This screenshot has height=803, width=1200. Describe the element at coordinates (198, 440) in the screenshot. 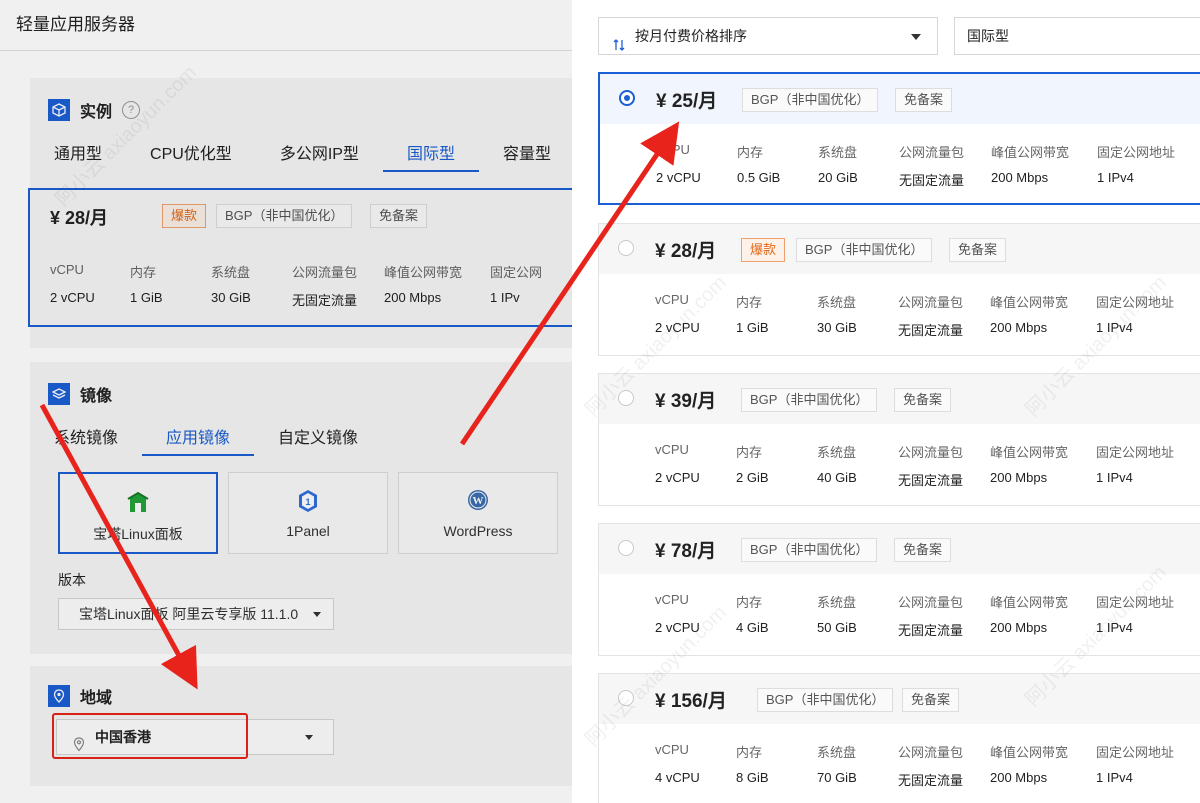

I see `tab-app-image: 应用镜像` at that location.